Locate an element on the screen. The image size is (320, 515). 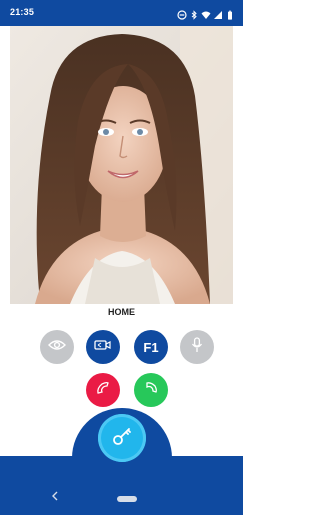
eye-button is located at coordinates (57, 347).